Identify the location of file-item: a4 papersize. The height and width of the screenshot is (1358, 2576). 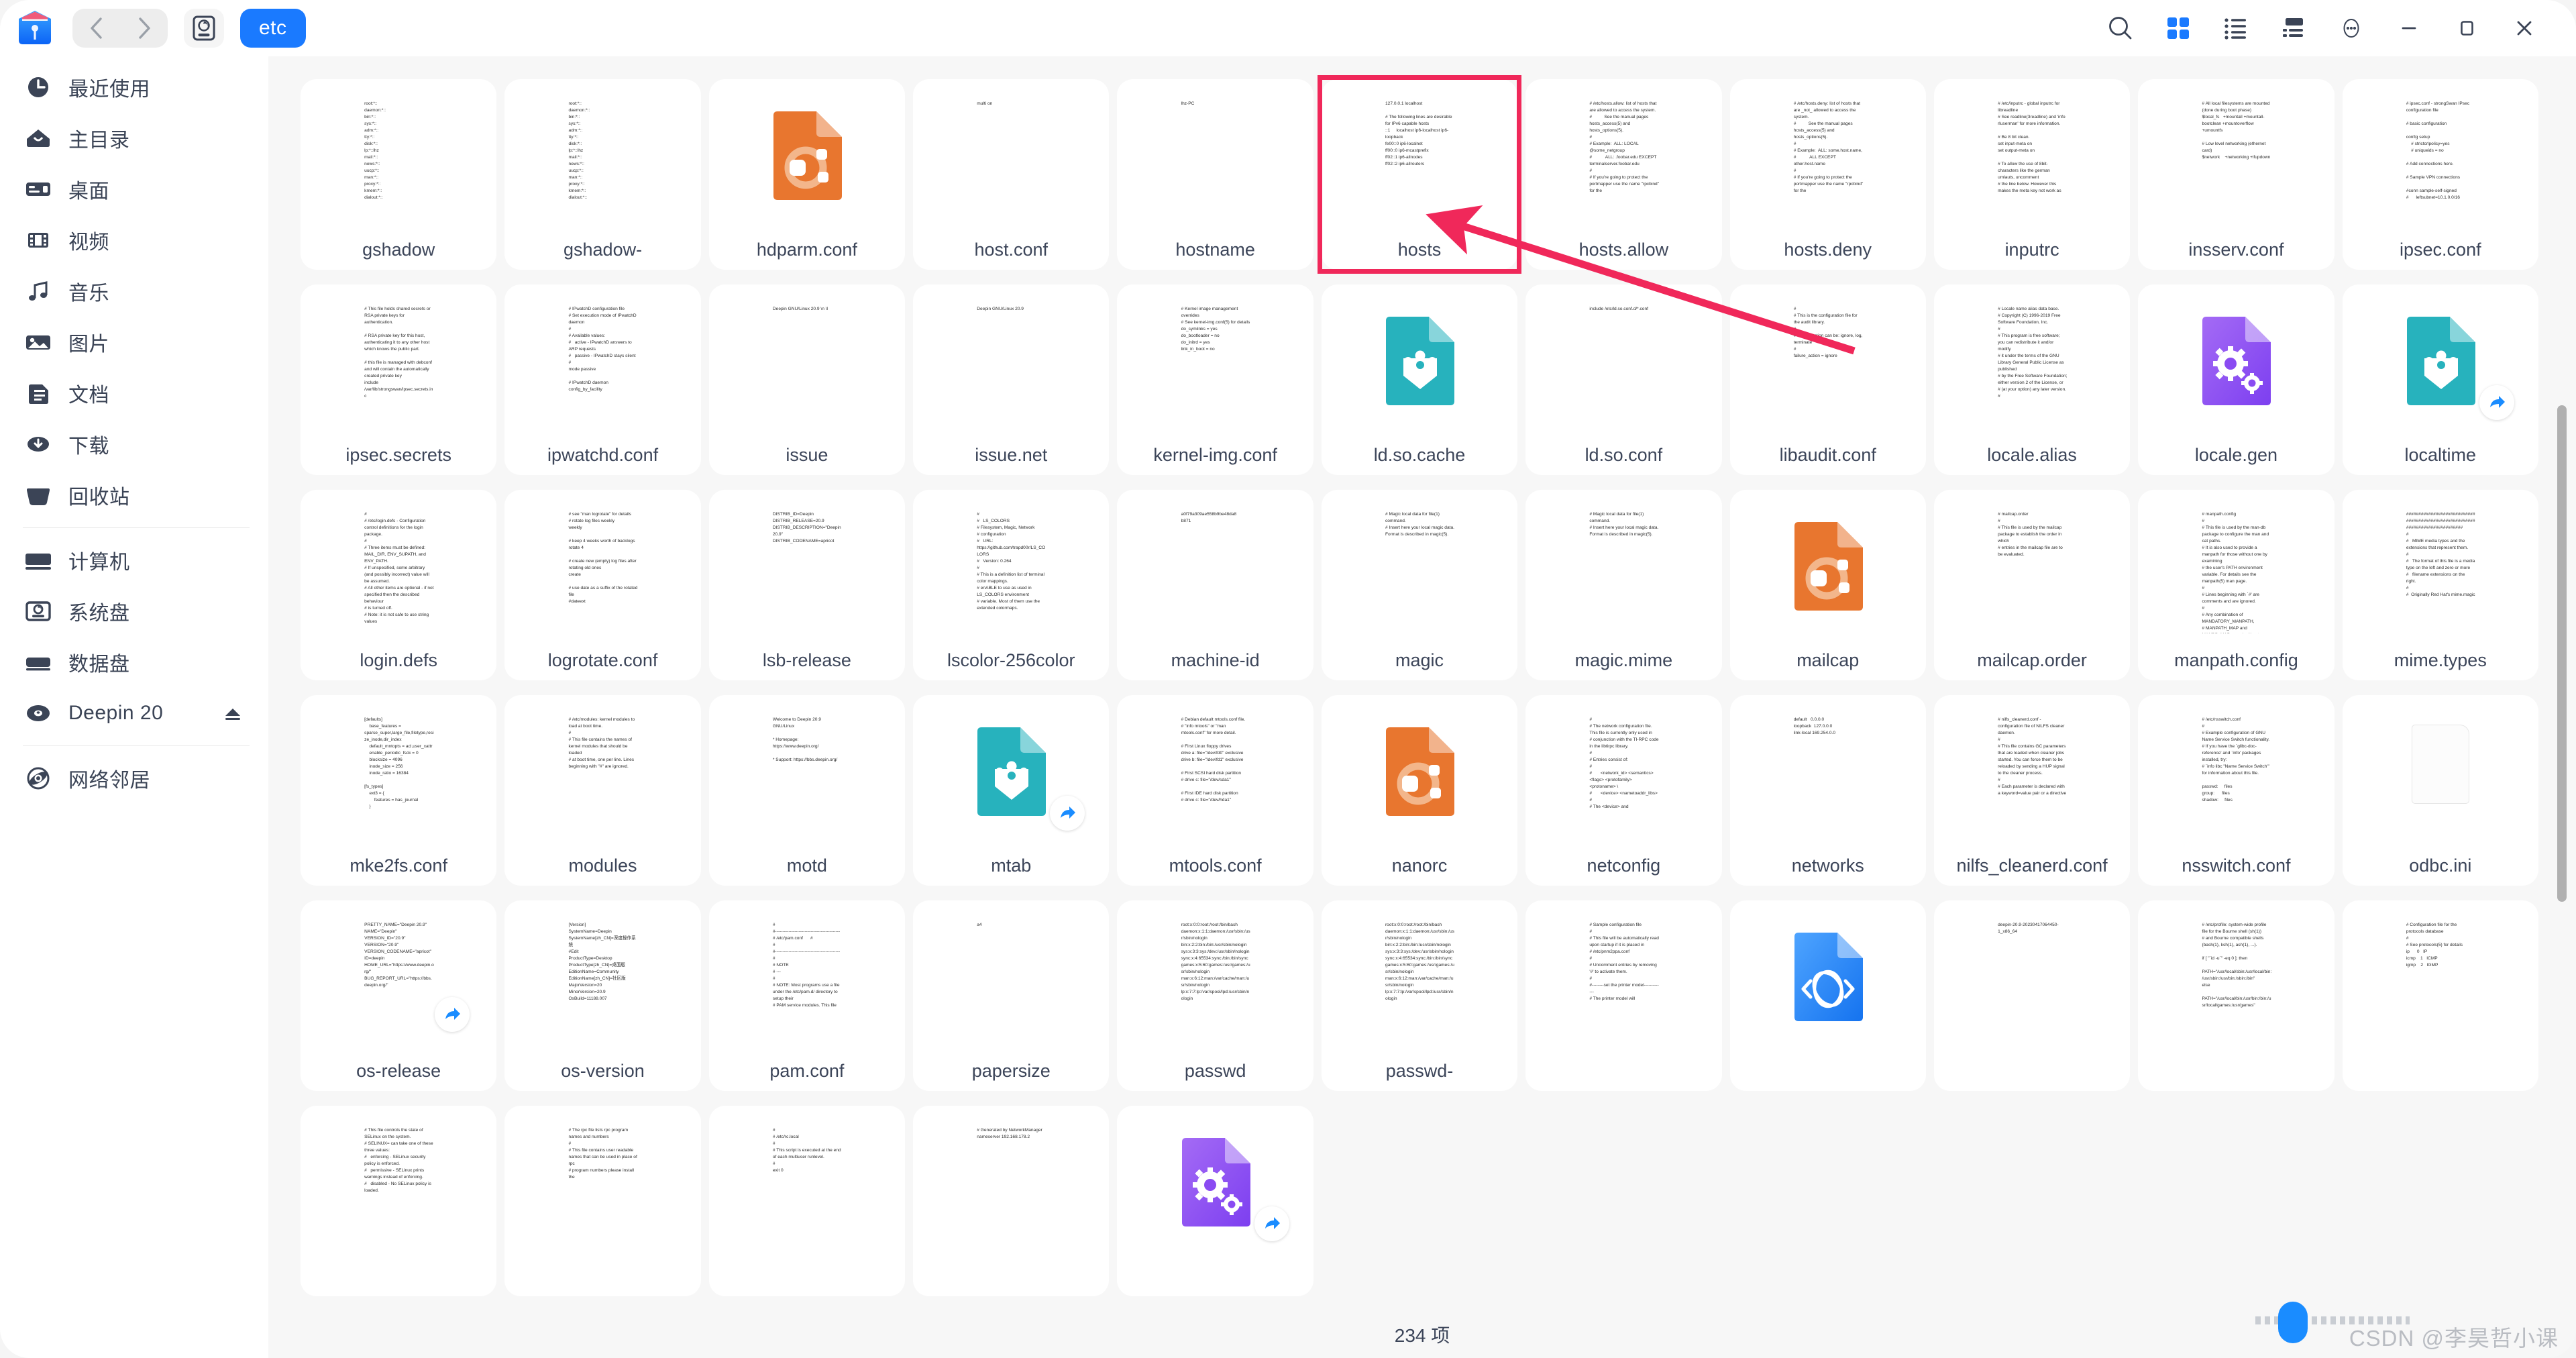
(1011, 995).